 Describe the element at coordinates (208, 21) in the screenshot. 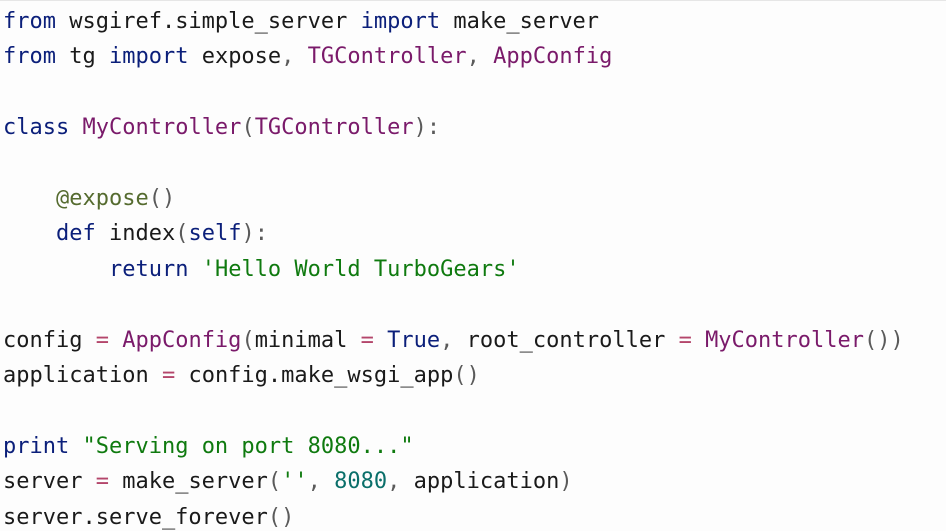

I see `code-token: wsgiref.simple_server` at that location.